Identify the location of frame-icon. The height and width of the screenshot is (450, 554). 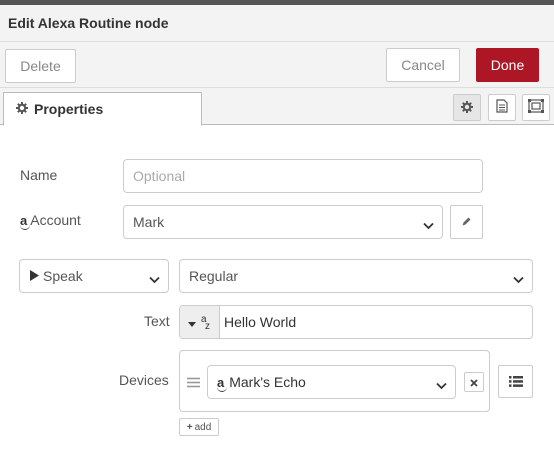
(536, 107).